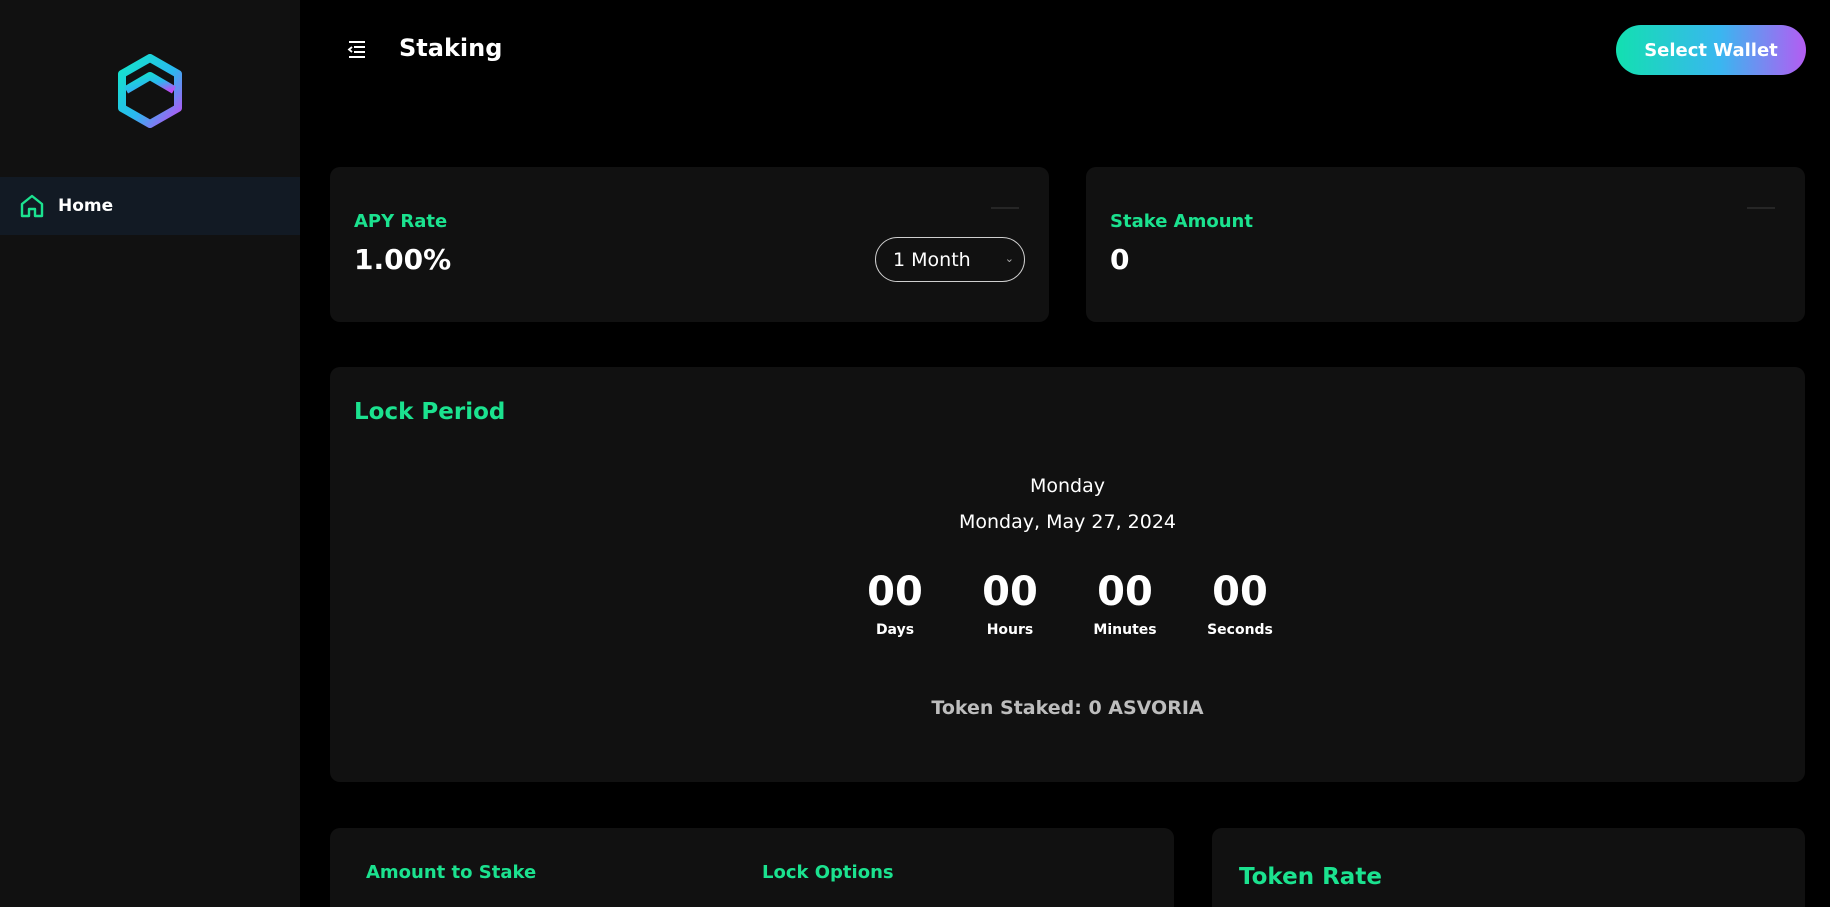 The height and width of the screenshot is (907, 1830). Describe the element at coordinates (1067, 708) in the screenshot. I see `token-staked-text: Token Staked: 0 ASVORIA` at that location.